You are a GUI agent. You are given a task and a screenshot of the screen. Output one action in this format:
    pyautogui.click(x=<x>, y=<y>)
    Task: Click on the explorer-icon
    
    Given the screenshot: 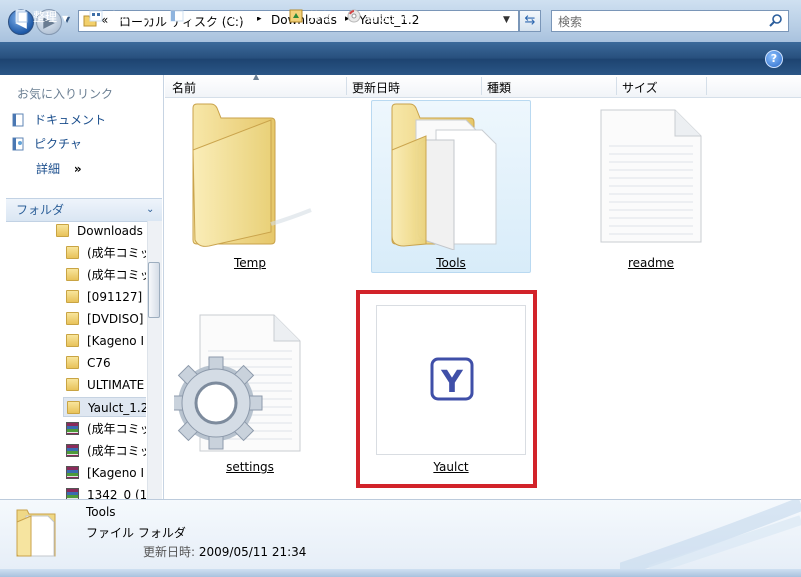 What is the action you would take?
    pyautogui.click(x=177, y=16)
    